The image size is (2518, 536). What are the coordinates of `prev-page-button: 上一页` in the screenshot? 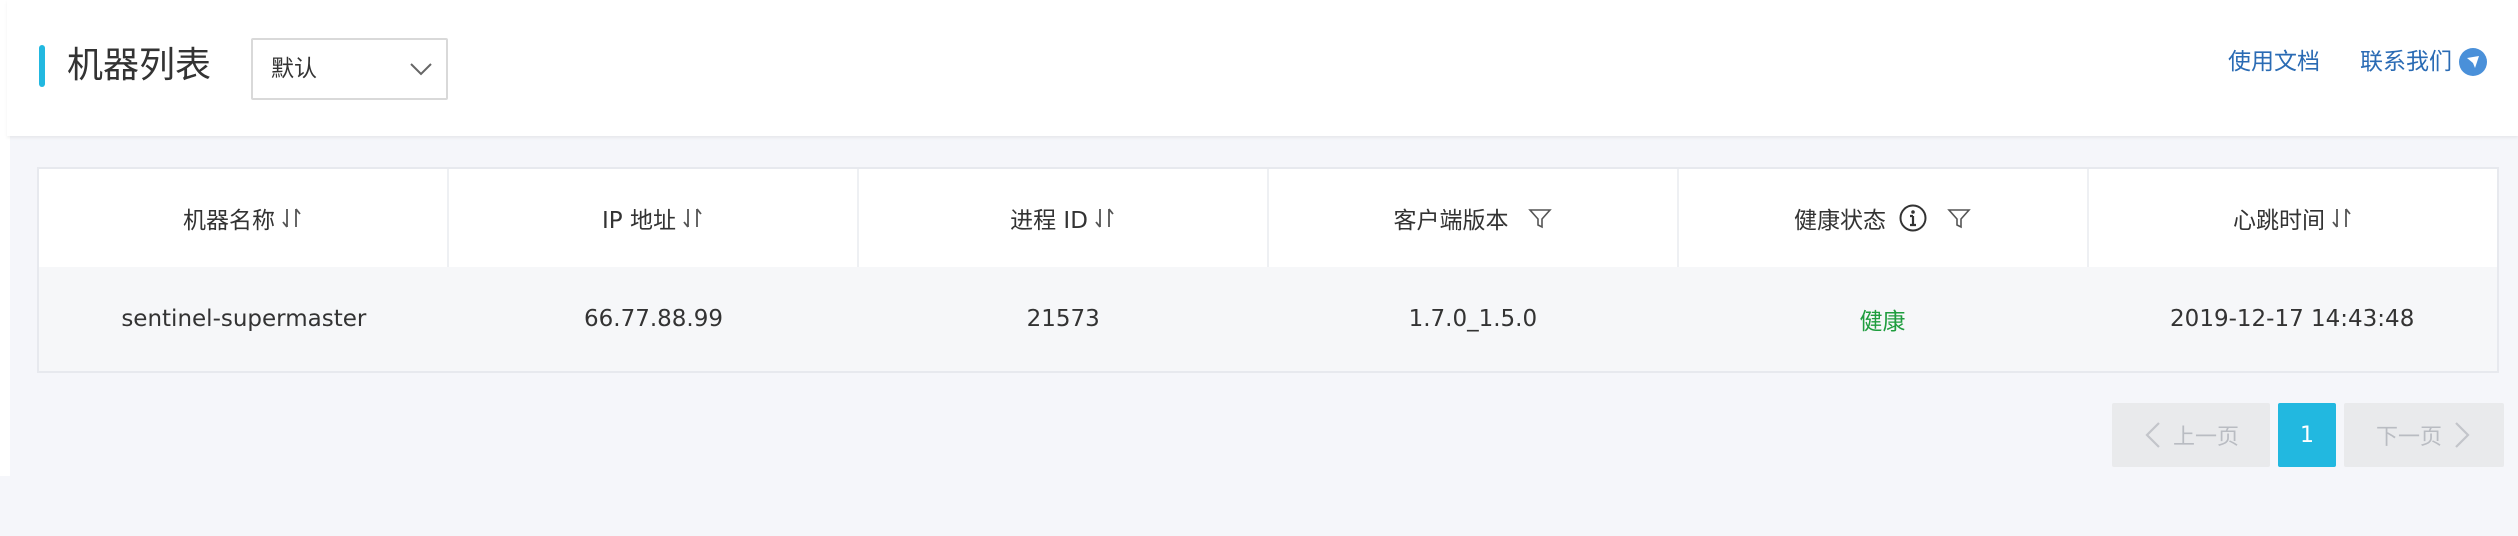 It's located at (2191, 435).